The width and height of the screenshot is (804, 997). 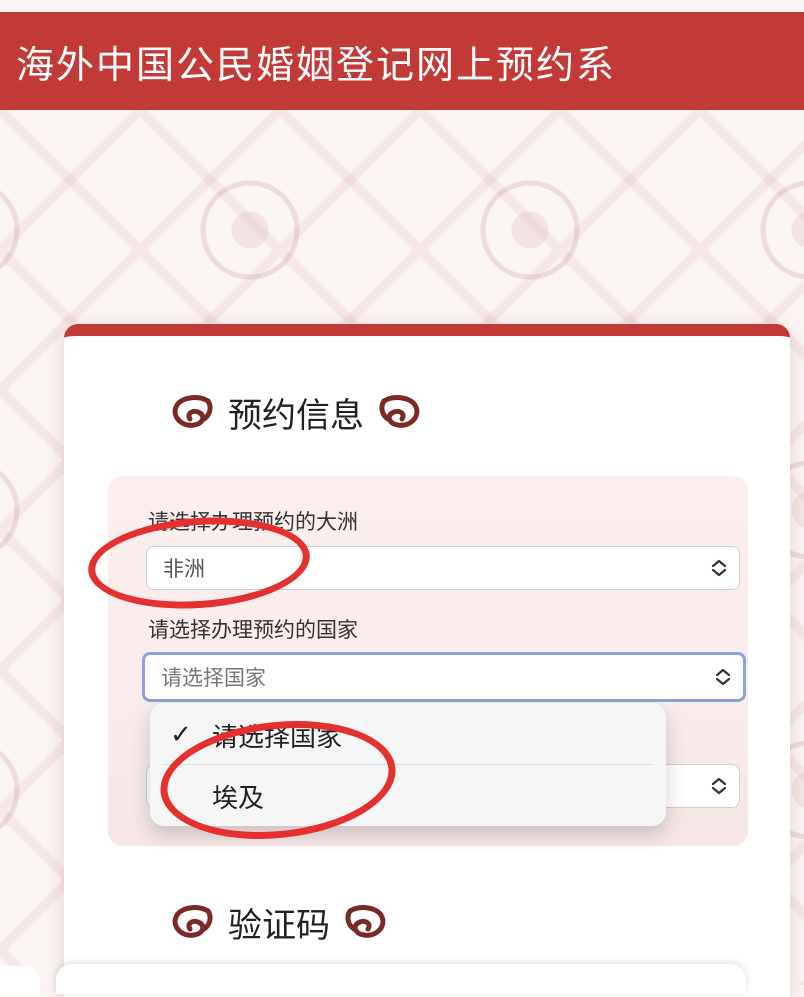 I want to click on dropdown-divider, so click(x=408, y=764).